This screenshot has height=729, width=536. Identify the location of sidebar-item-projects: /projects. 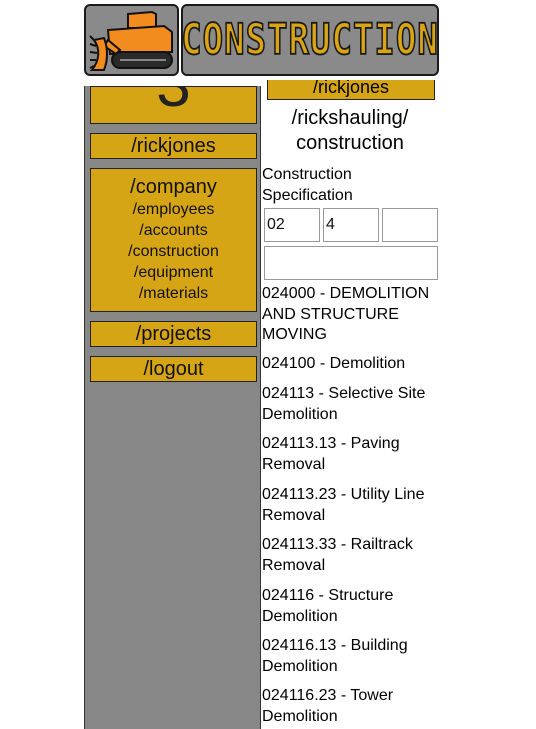
(173, 334).